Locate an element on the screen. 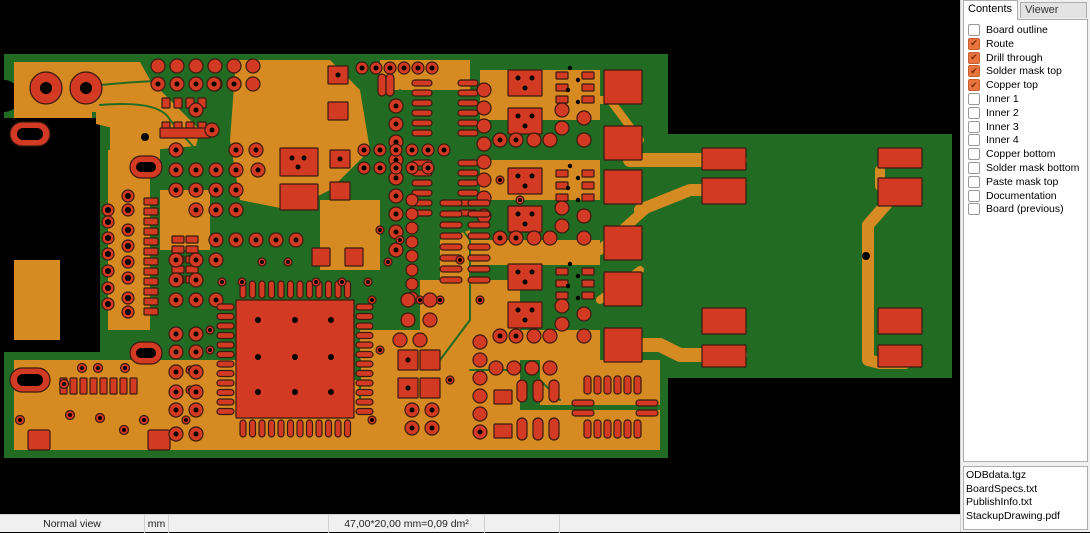 The width and height of the screenshot is (1090, 533). tab-contents: Contents is located at coordinates (990, 10).